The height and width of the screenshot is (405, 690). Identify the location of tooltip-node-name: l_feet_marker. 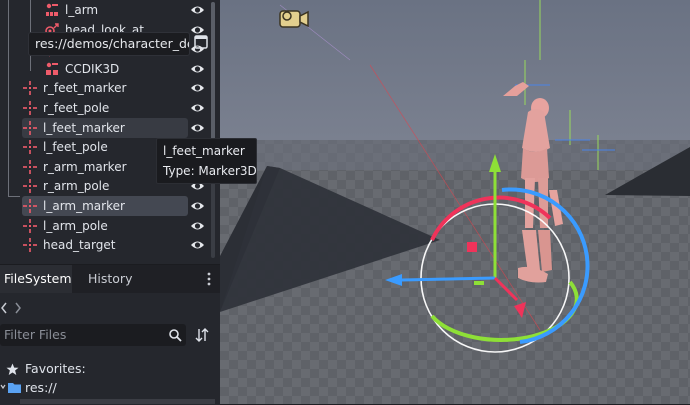
(204, 151).